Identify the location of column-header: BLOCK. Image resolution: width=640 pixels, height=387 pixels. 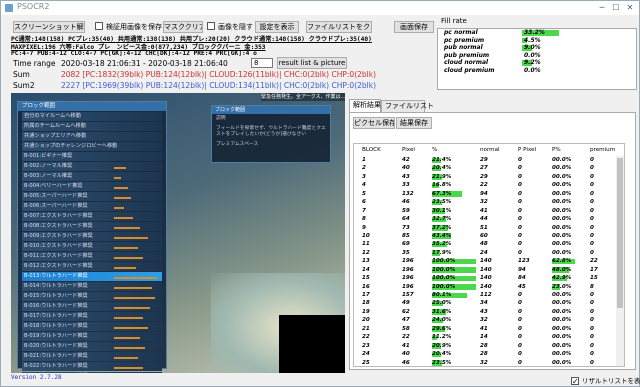
(371, 150).